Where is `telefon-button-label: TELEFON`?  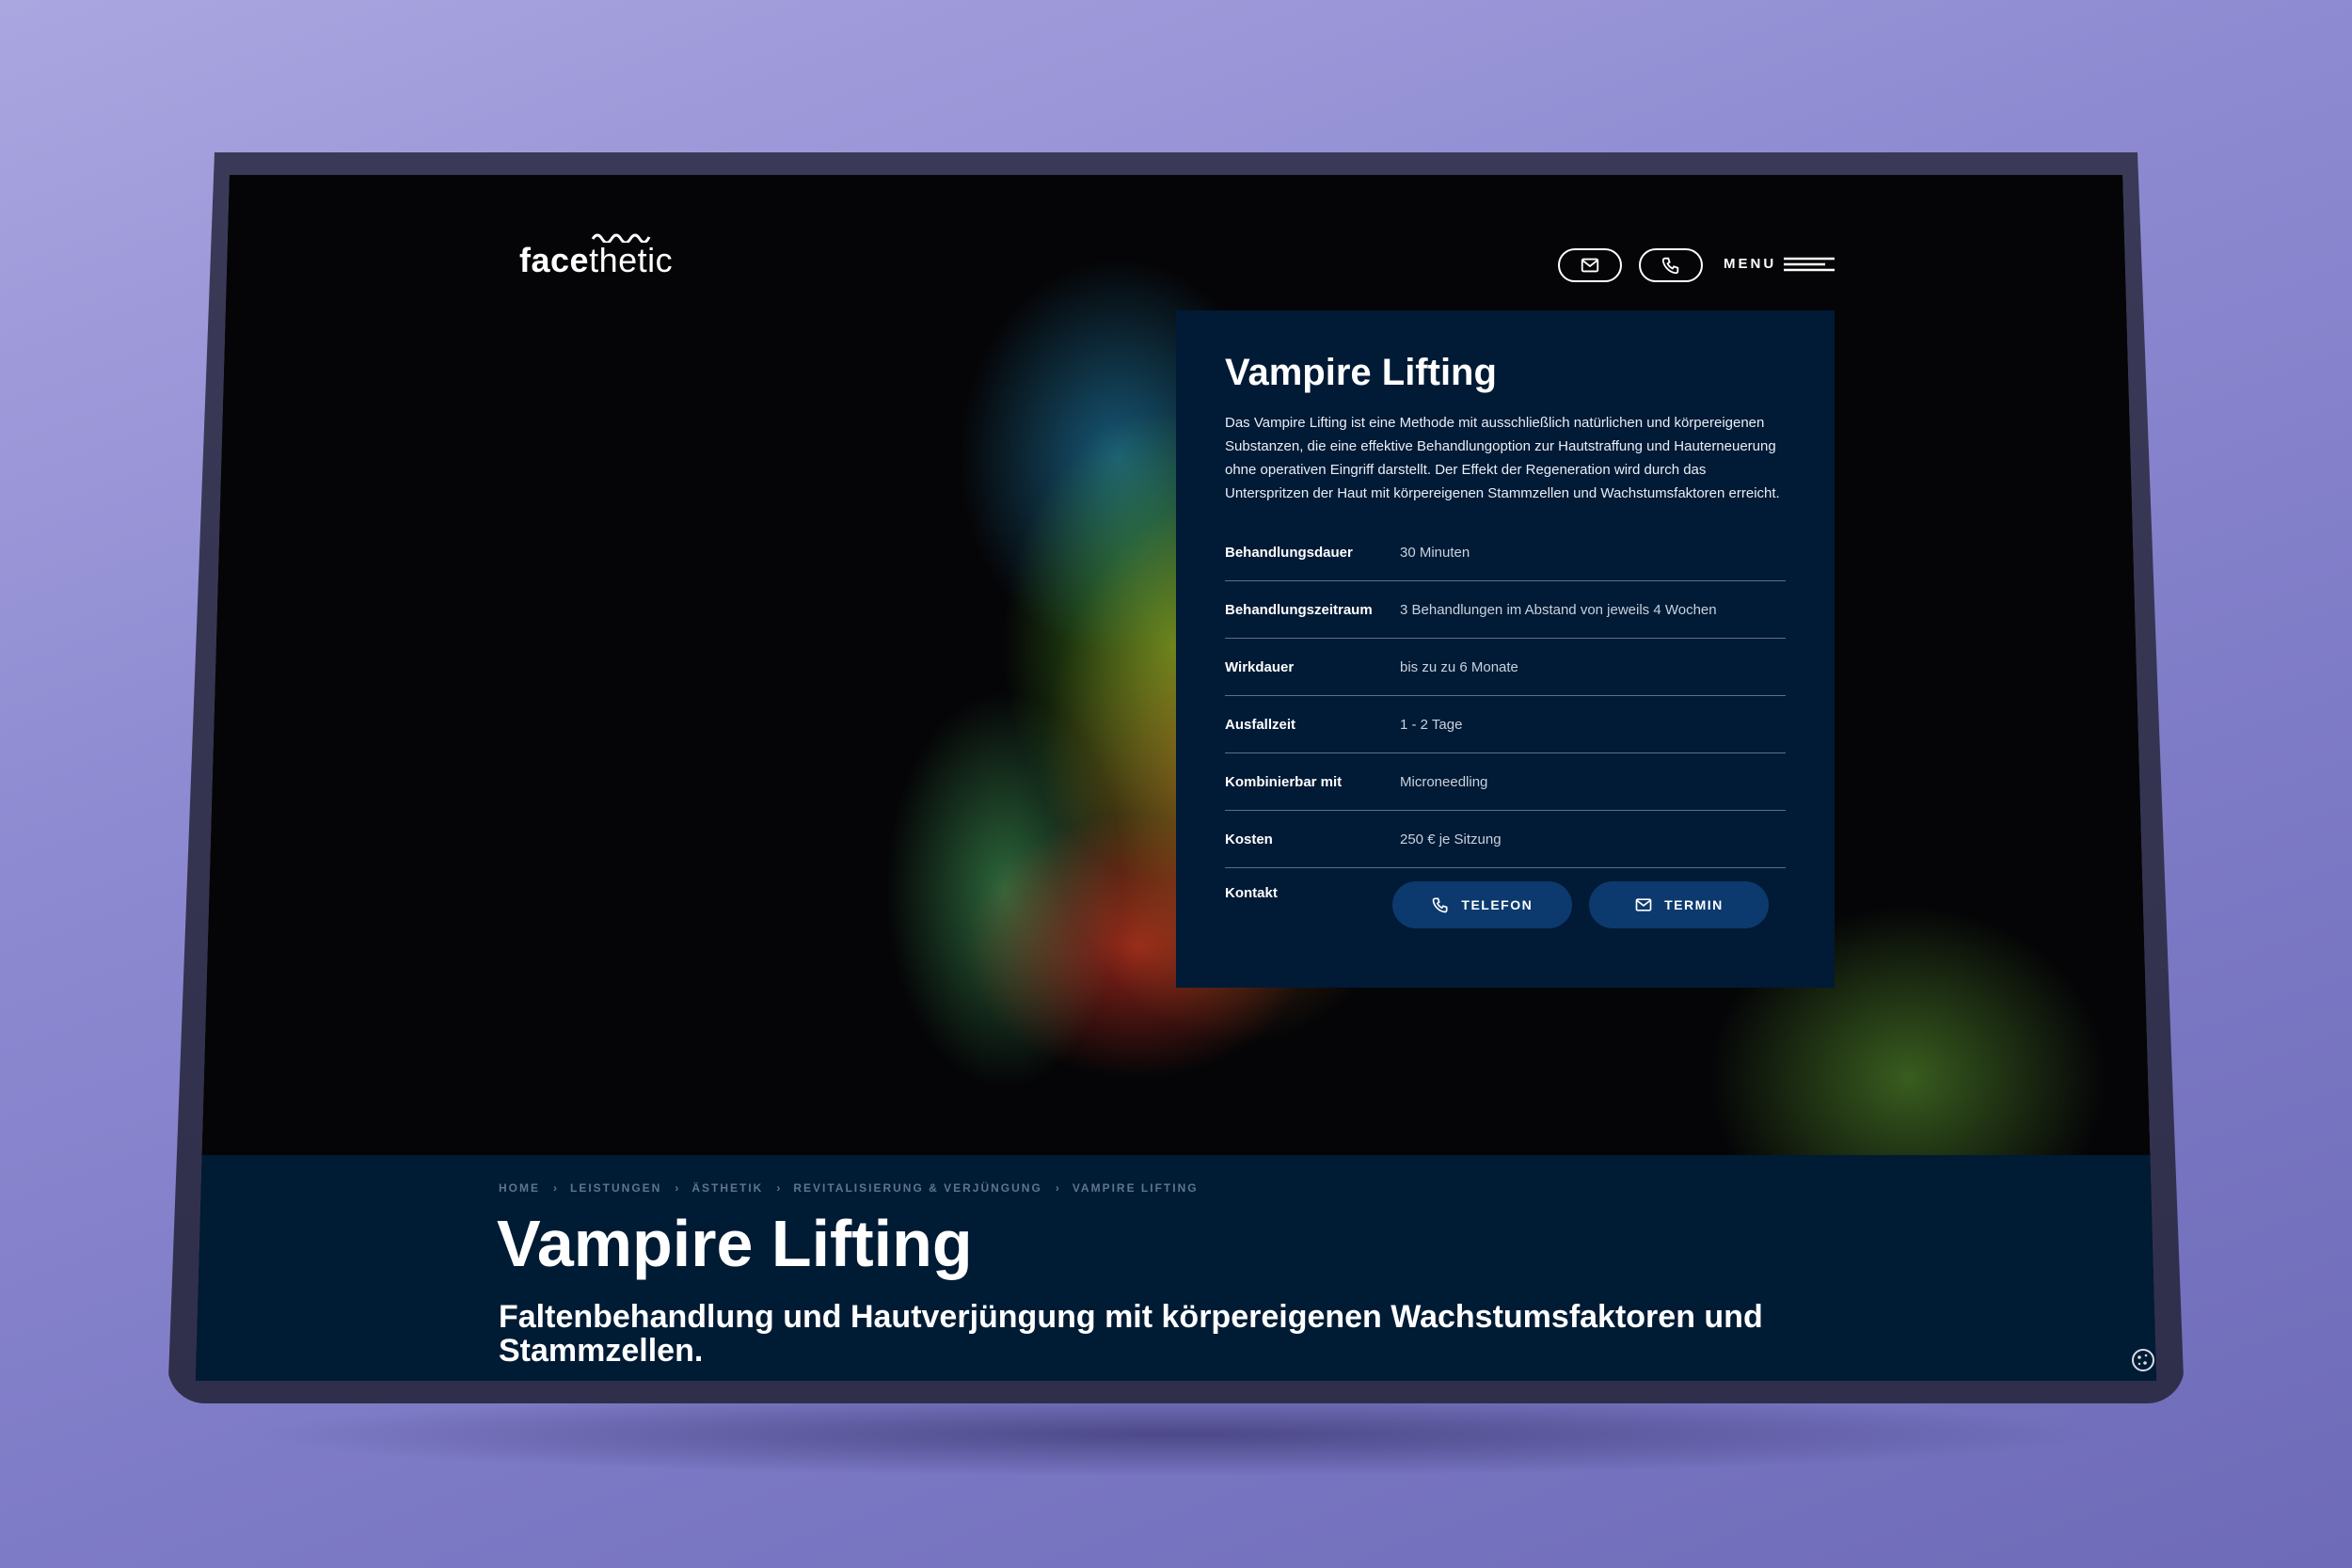 telefon-button-label: TELEFON is located at coordinates (1497, 905).